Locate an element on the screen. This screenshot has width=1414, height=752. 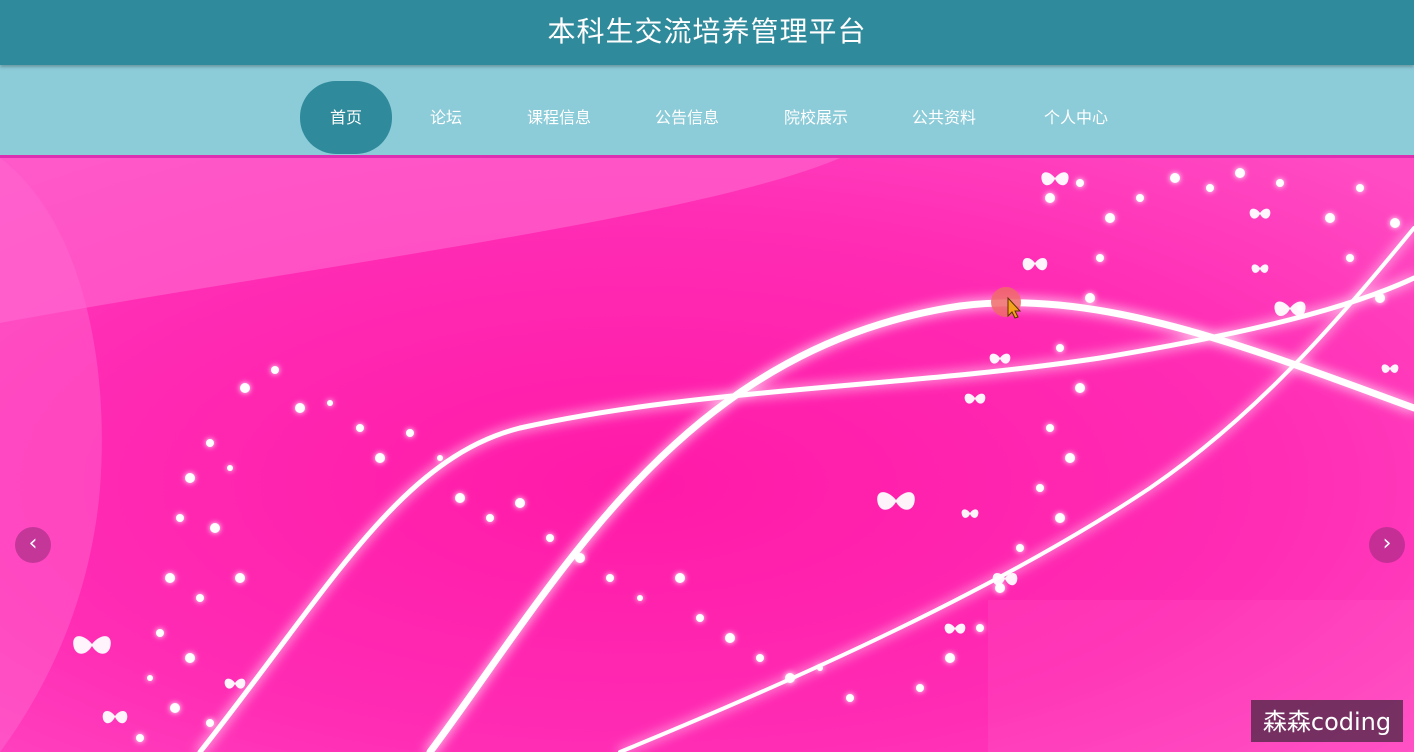
nav-item-public-materials: 公共资料 is located at coordinates (944, 117).